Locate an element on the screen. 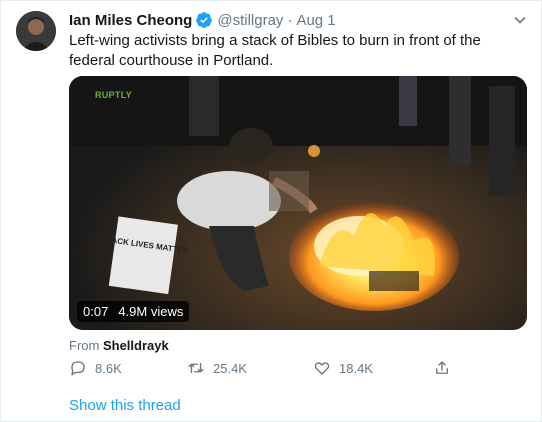  source-name: Shelldrayk is located at coordinates (136, 345).